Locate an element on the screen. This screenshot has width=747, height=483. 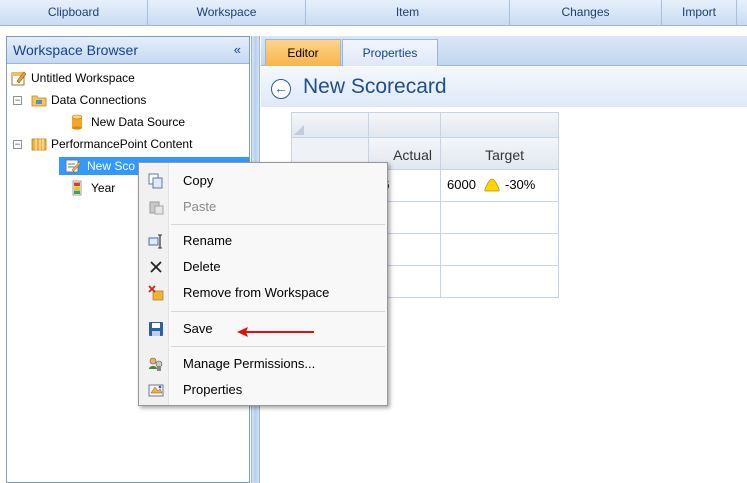
paste-icon is located at coordinates (156, 208).